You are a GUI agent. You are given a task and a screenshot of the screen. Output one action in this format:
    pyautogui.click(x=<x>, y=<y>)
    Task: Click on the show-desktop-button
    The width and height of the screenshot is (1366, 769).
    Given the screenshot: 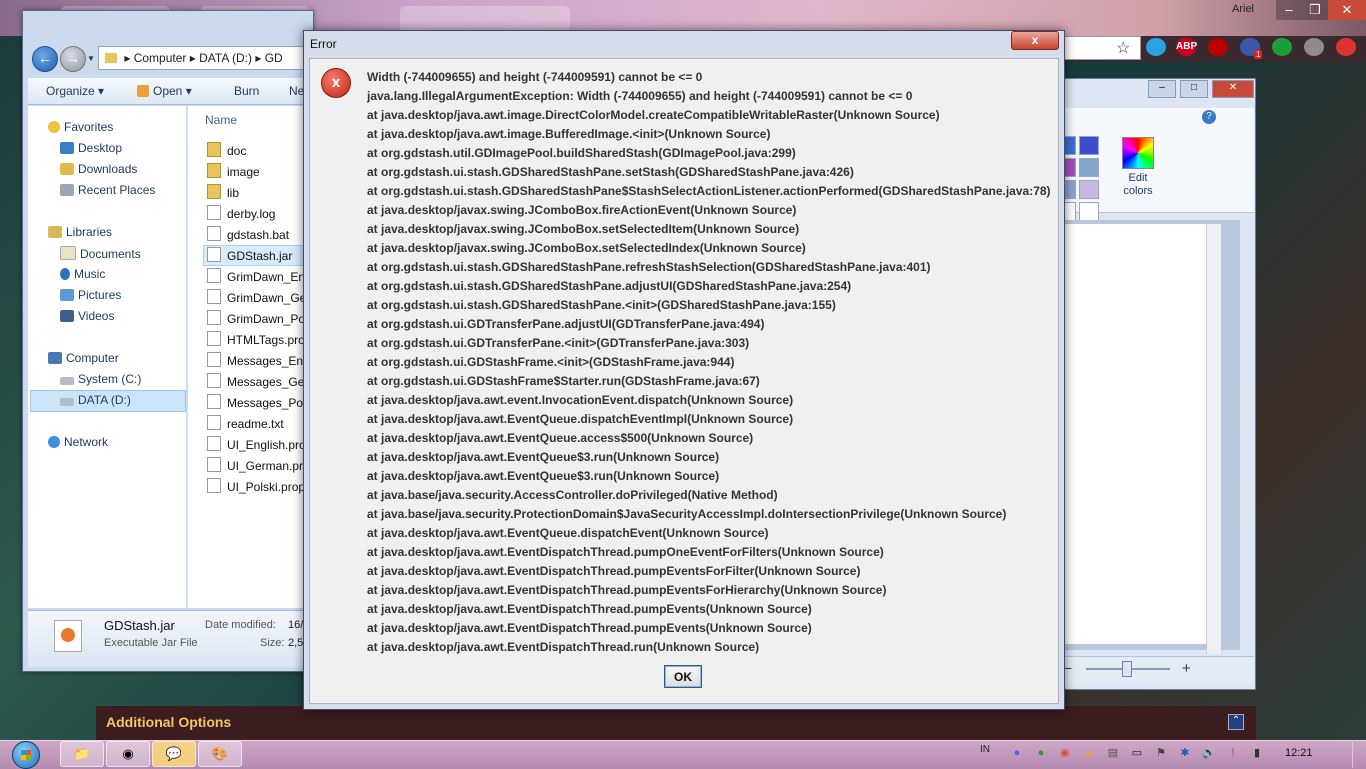 What is the action you would take?
    pyautogui.click(x=1359, y=754)
    